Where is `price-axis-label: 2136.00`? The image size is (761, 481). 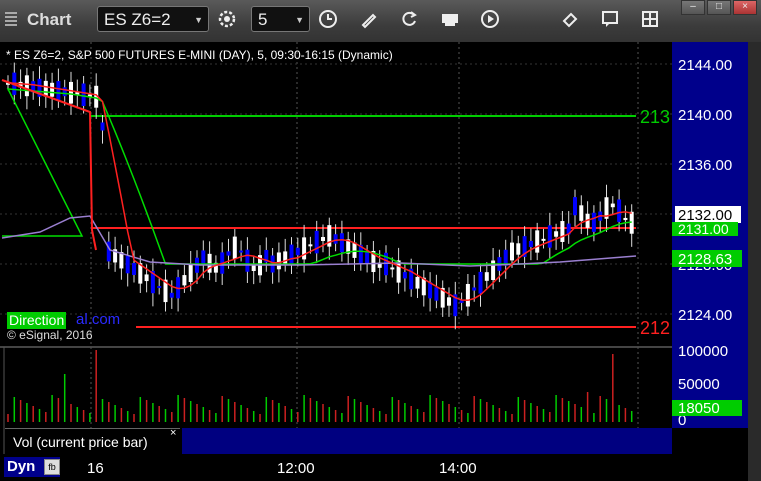
price-axis-label: 2136.00 is located at coordinates (705, 165).